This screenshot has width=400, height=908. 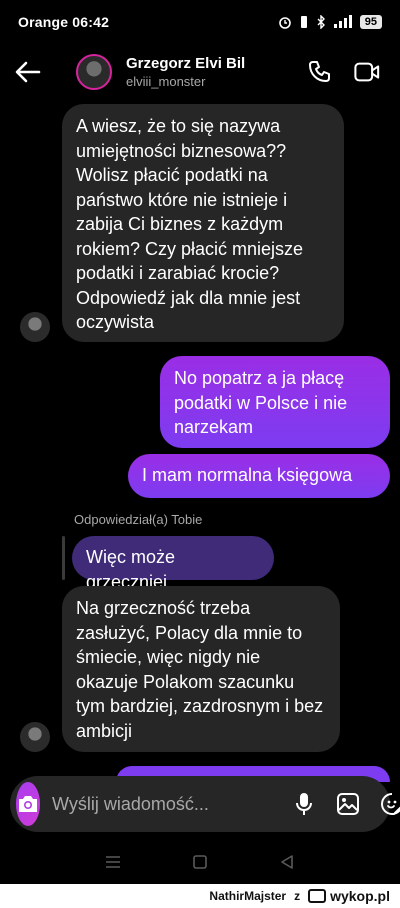 I want to click on video-call-button, so click(x=367, y=72).